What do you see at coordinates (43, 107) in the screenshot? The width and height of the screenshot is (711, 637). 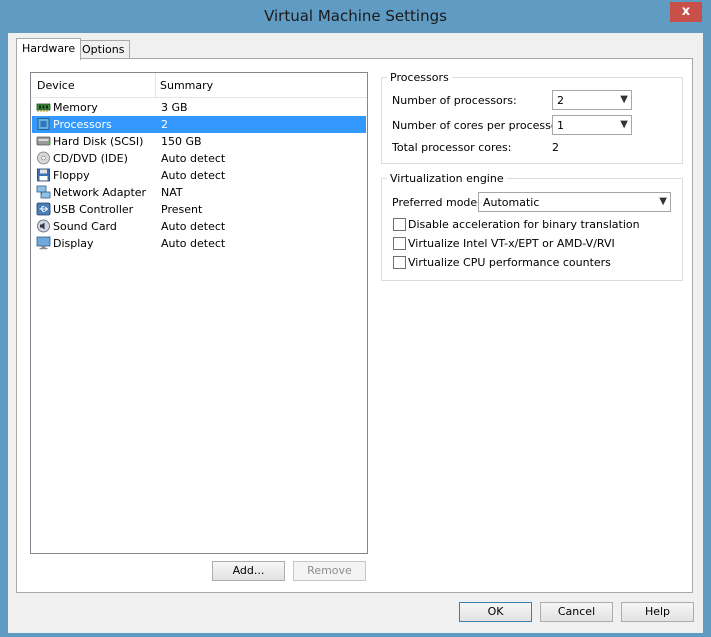 I see `memory-icon` at bounding box center [43, 107].